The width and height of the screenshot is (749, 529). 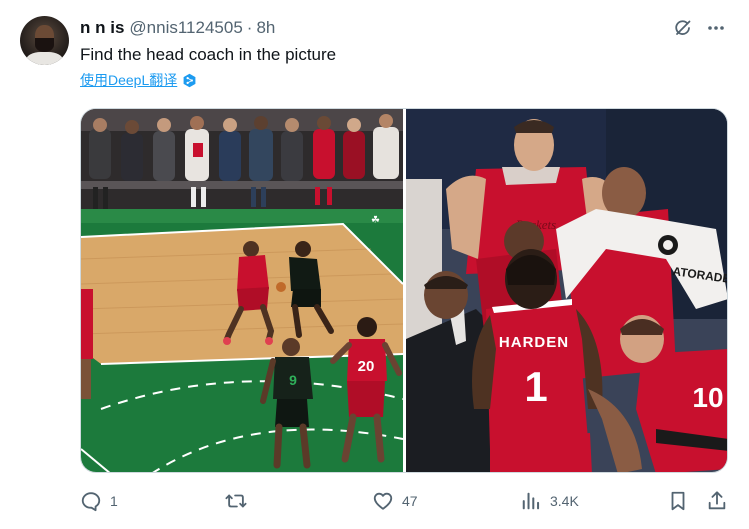 What do you see at coordinates (534, 342) in the screenshot?
I see `harden-nameplate: HARDEN` at bounding box center [534, 342].